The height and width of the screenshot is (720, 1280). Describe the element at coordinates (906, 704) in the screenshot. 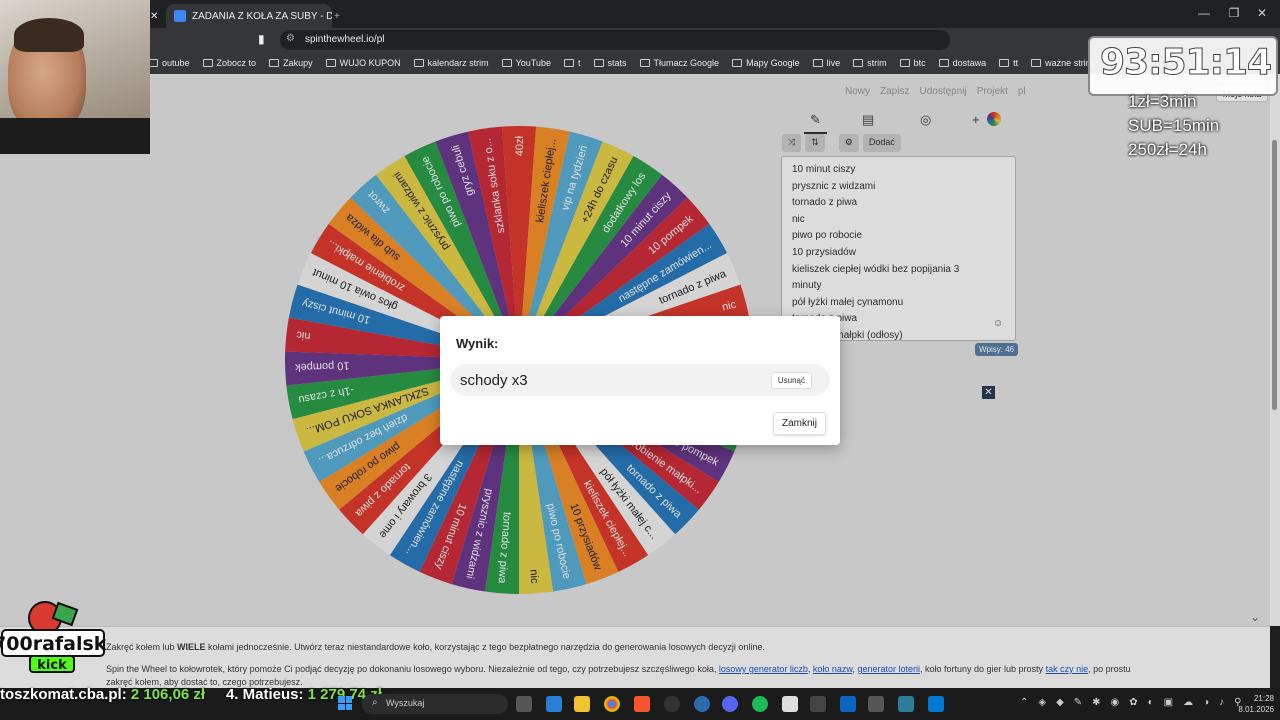

I see `notepad-icon` at that location.